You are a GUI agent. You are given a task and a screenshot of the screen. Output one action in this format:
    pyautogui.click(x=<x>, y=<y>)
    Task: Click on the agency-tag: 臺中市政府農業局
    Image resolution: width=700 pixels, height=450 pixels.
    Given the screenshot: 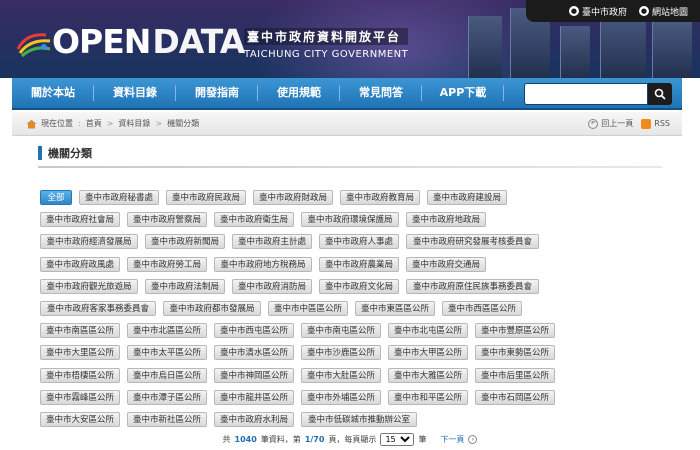 What is the action you would take?
    pyautogui.click(x=359, y=264)
    